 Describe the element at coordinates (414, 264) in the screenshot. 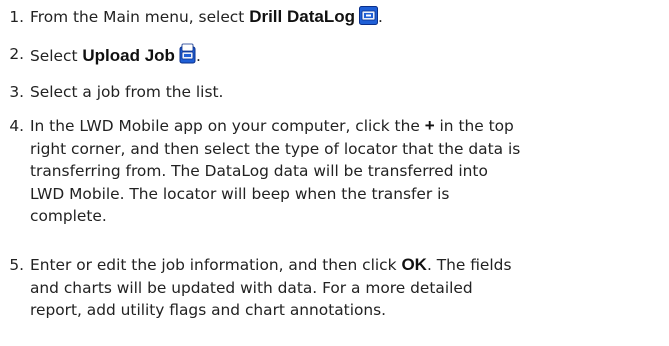

I see `ok-label: OK` at that location.